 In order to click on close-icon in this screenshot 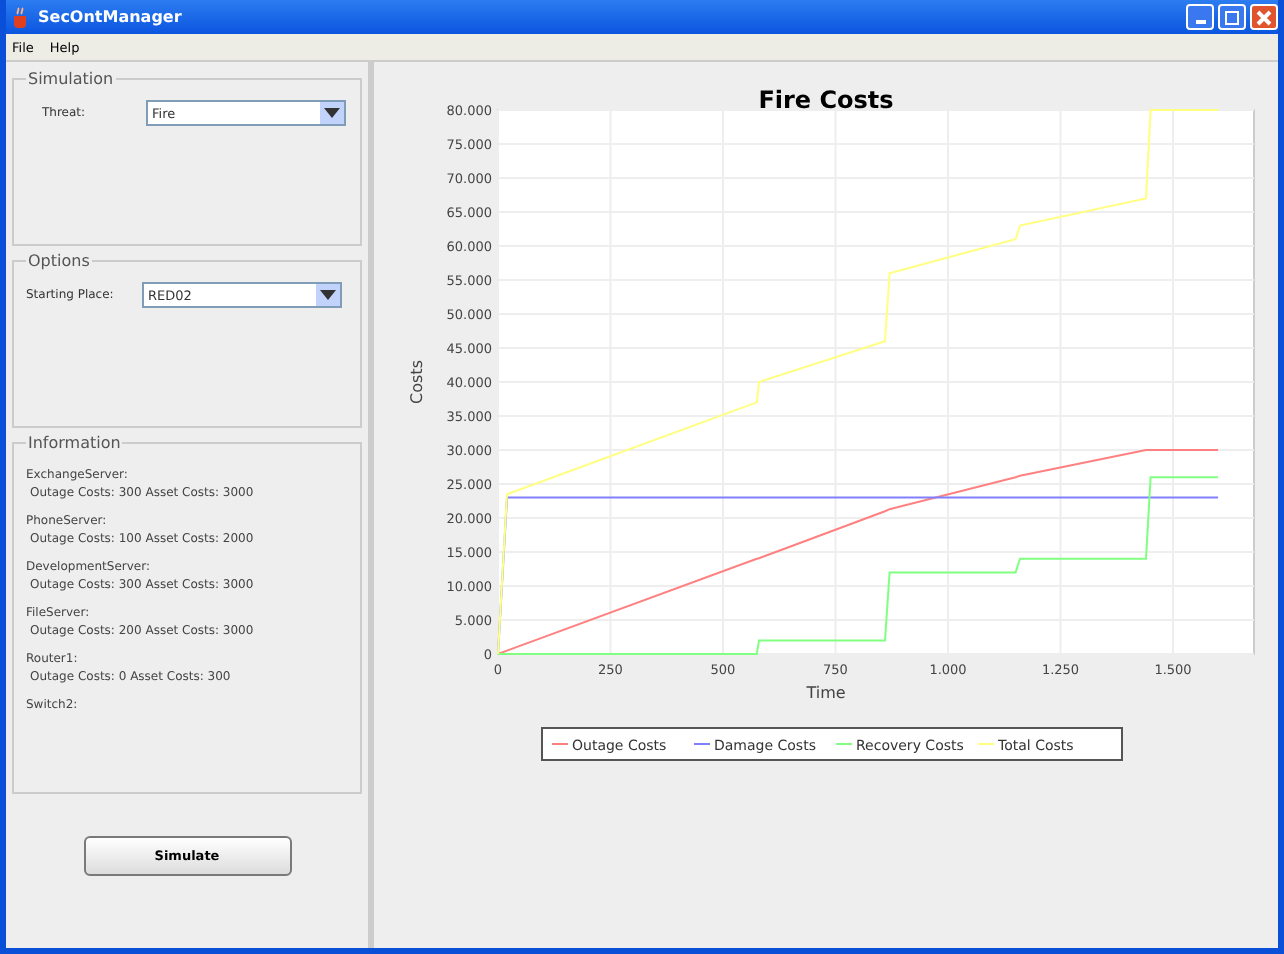, I will do `click(1264, 17)`.